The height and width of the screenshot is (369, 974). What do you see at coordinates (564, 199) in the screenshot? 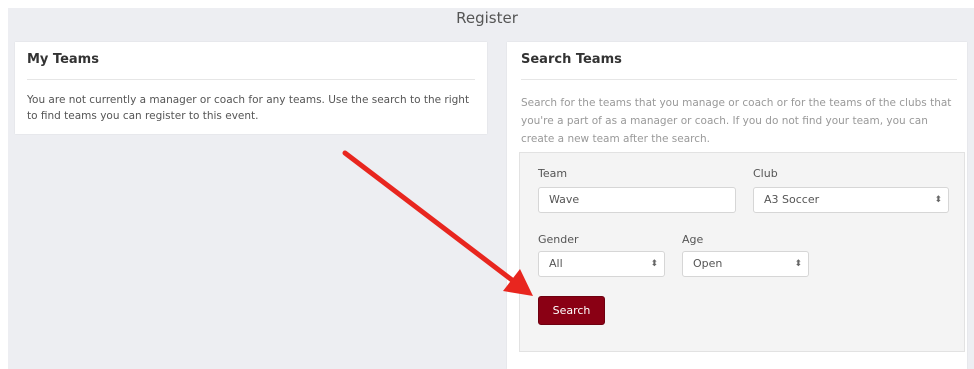
I see `team-input-value: Wave` at bounding box center [564, 199].